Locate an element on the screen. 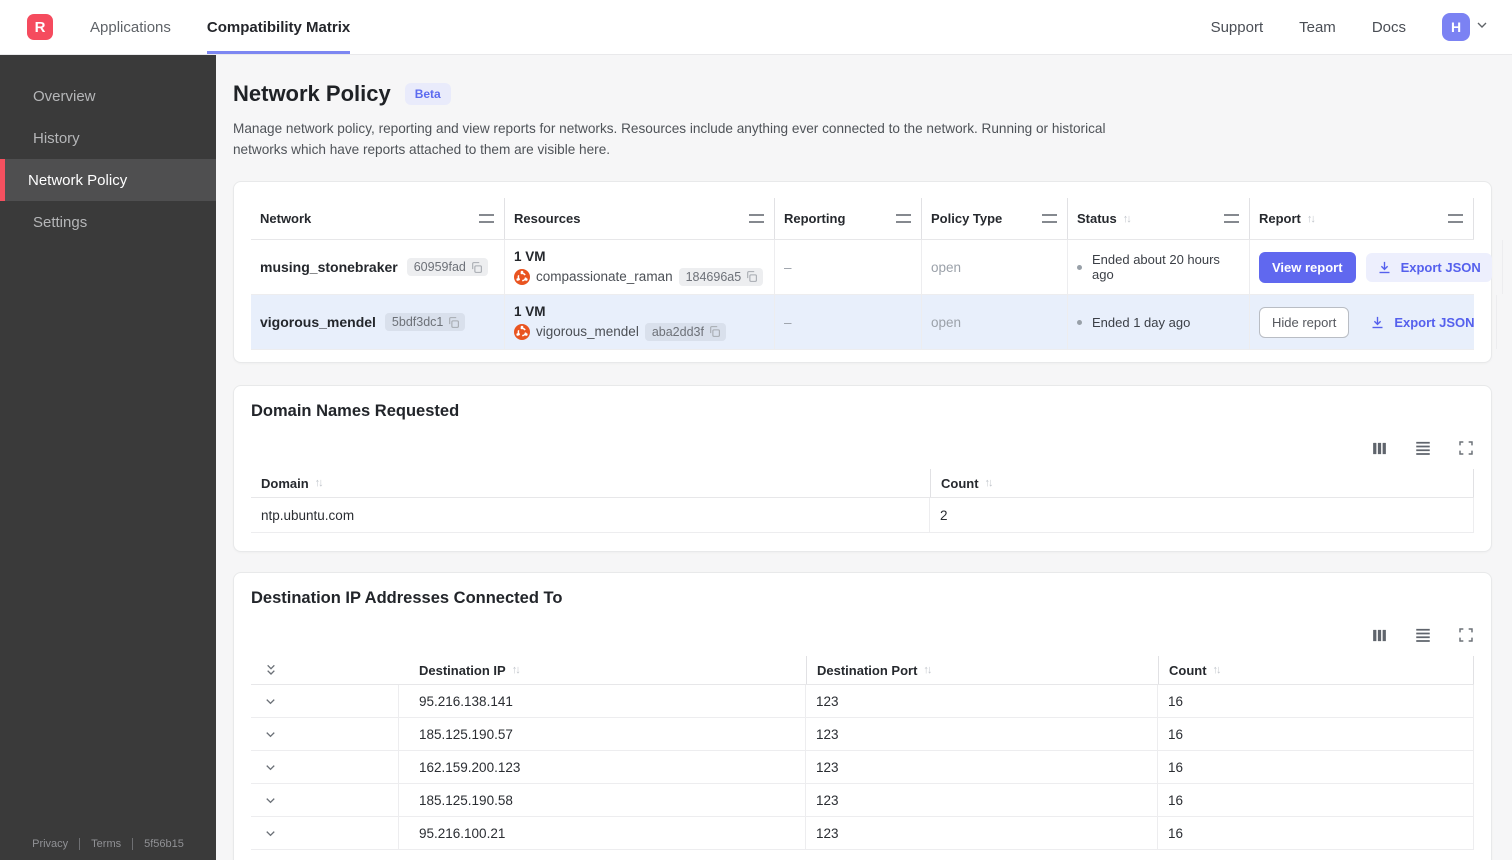 The width and height of the screenshot is (1512, 860). column-header-network: Network is located at coordinates (378, 218).